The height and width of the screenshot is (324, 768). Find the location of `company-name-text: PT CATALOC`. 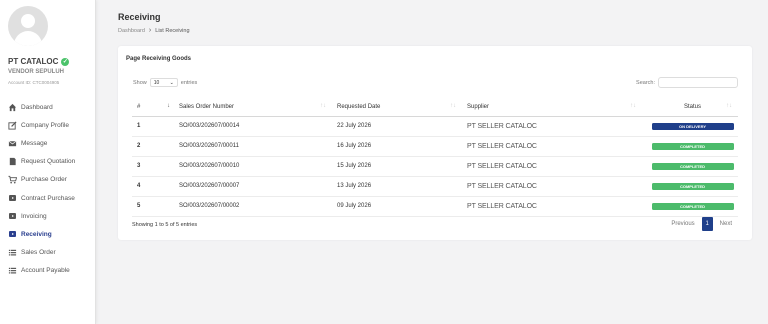

company-name-text: PT CATALOC is located at coordinates (33, 61).